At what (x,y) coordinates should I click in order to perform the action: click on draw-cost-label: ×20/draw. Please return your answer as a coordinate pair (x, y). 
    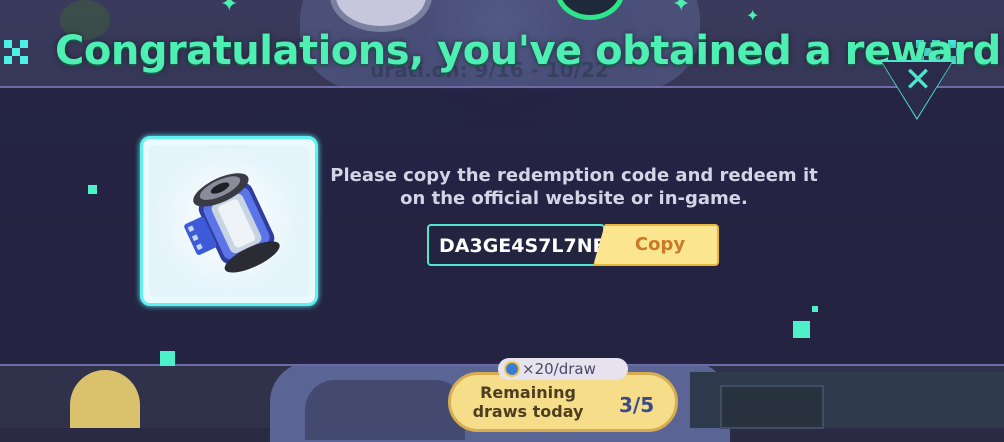
    Looking at the image, I should click on (559, 369).